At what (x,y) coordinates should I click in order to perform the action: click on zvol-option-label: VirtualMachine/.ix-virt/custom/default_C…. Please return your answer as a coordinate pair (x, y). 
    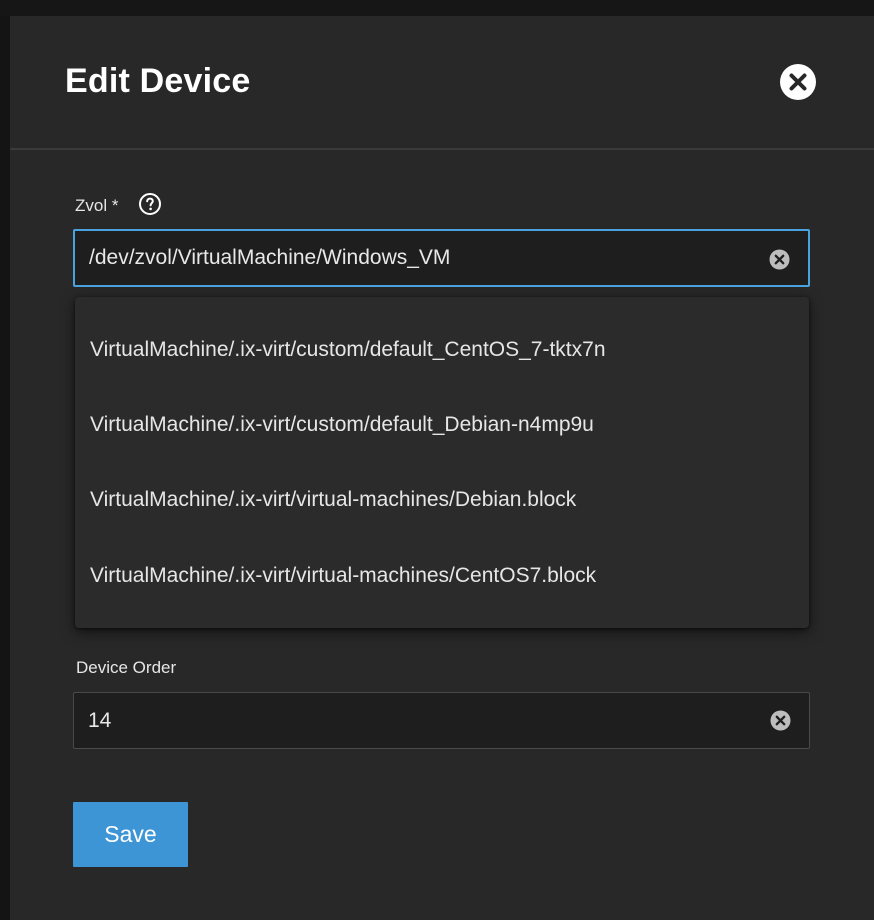
    Looking at the image, I should click on (348, 349).